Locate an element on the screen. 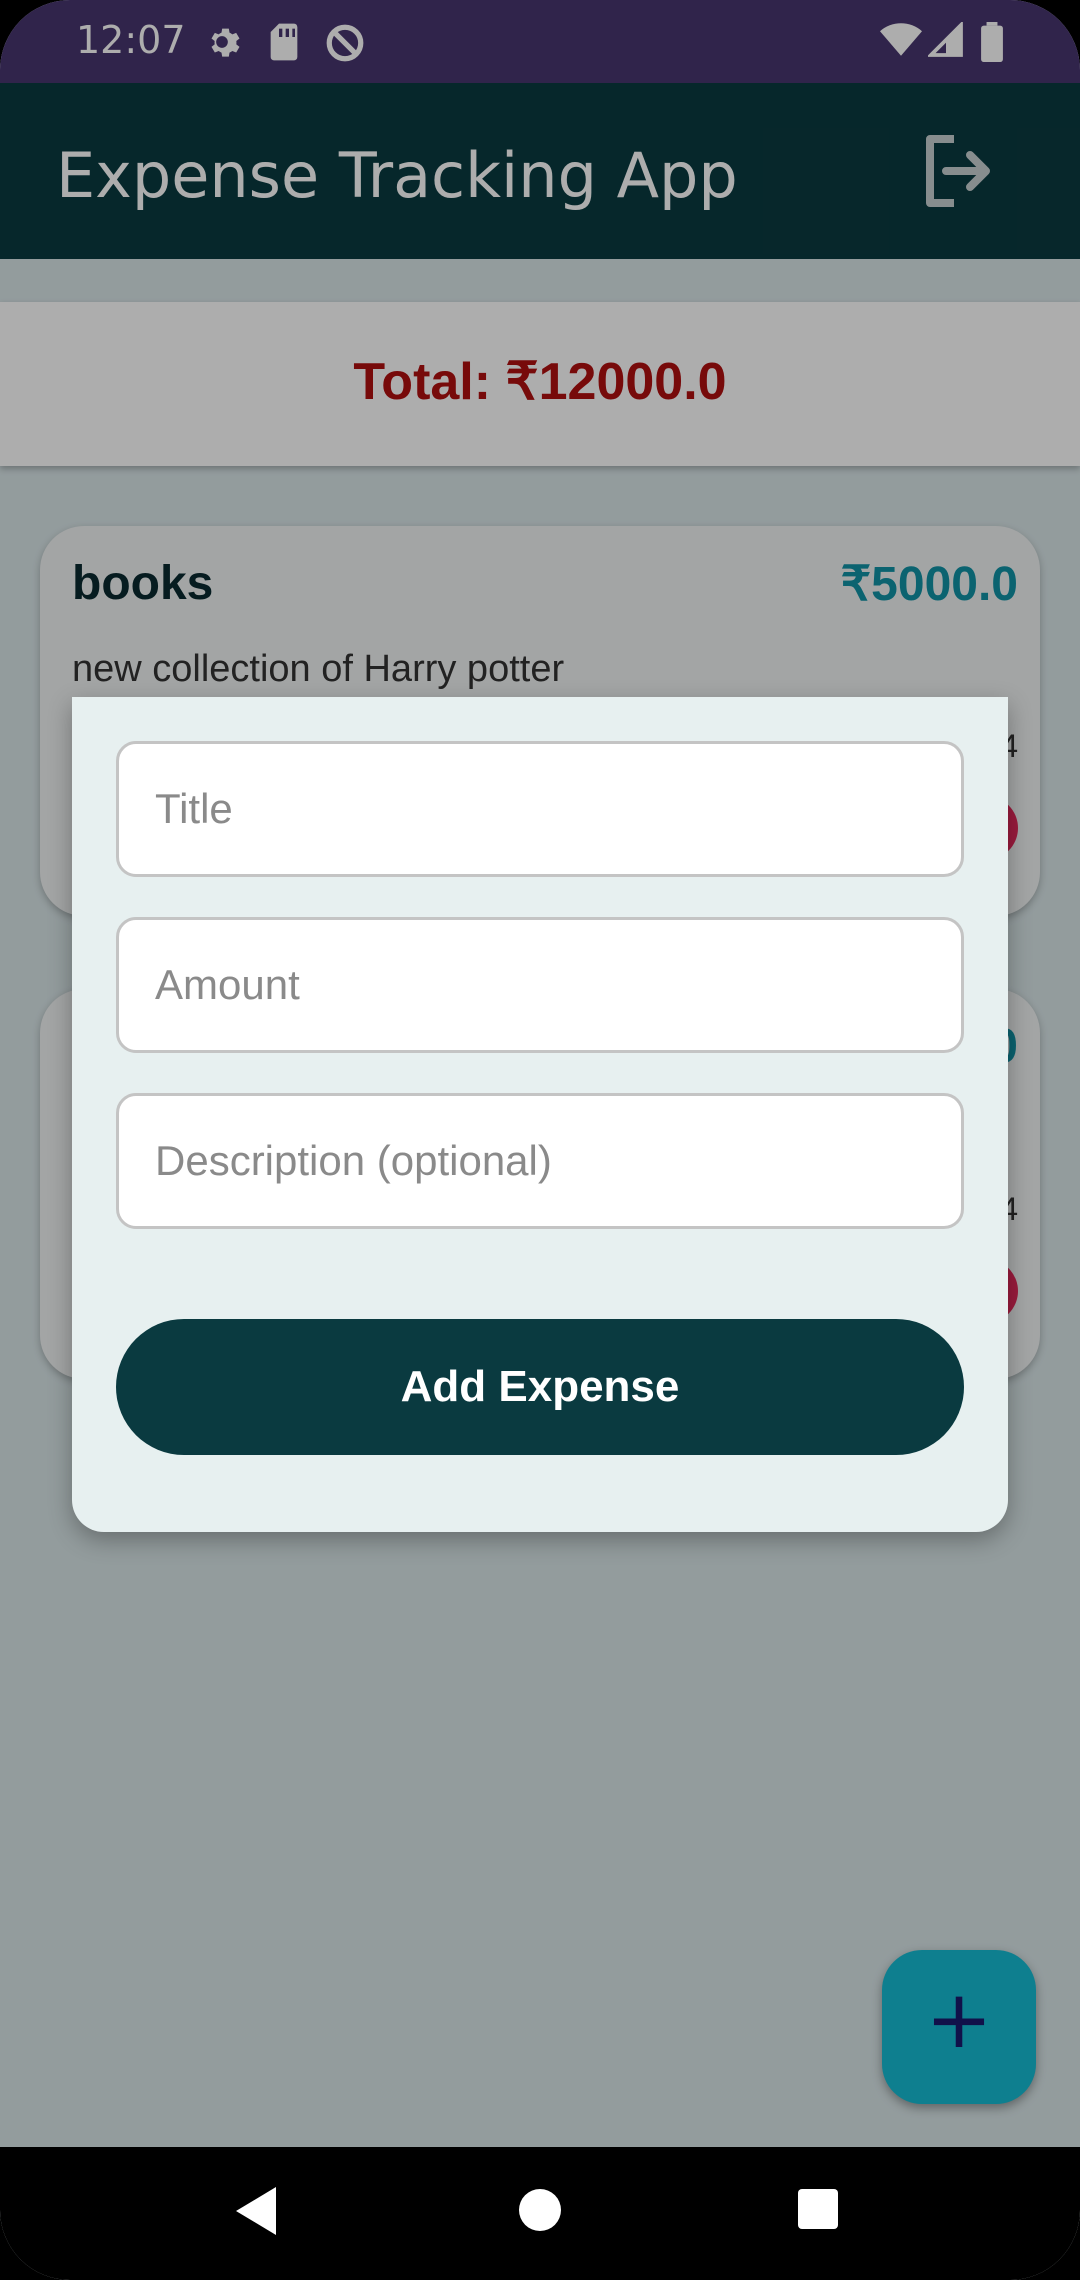 This screenshot has height=2280, width=1080. amount-field is located at coordinates (540, 985).